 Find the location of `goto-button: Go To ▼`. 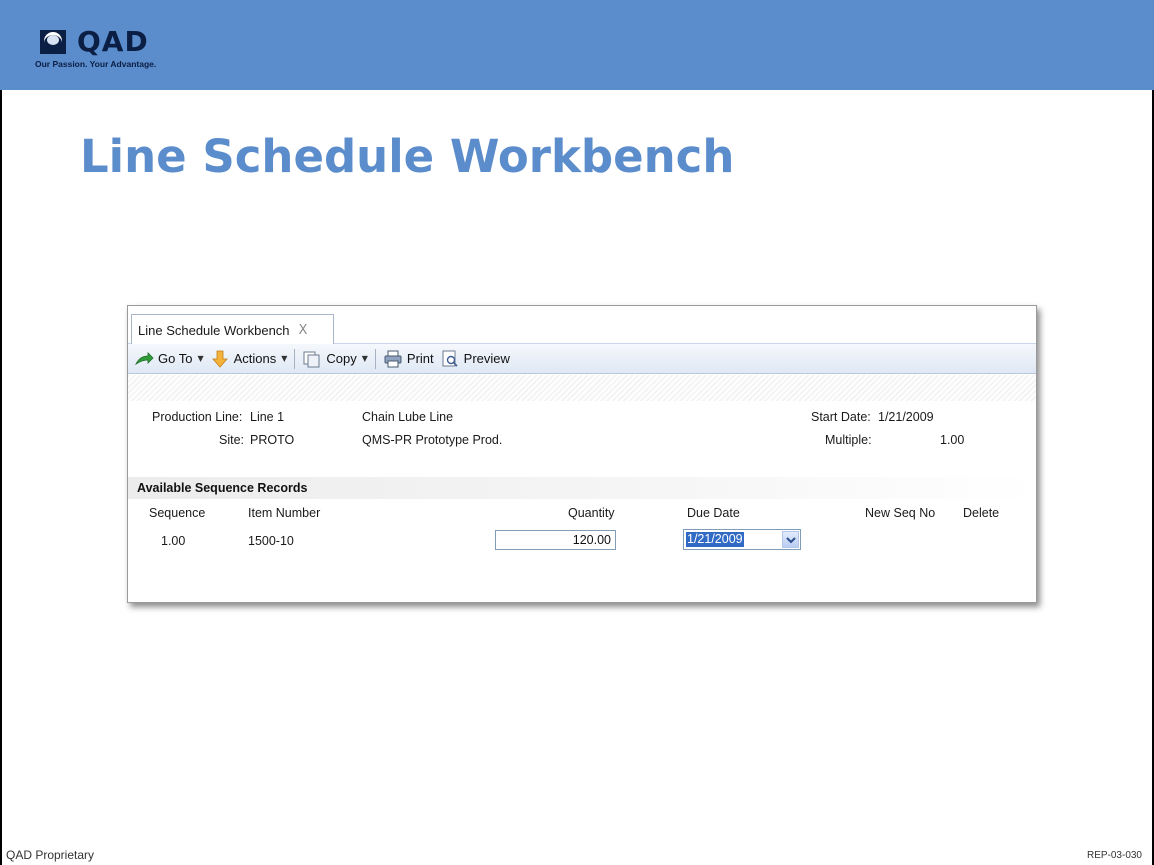

goto-button: Go To ▼ is located at coordinates (169, 359).